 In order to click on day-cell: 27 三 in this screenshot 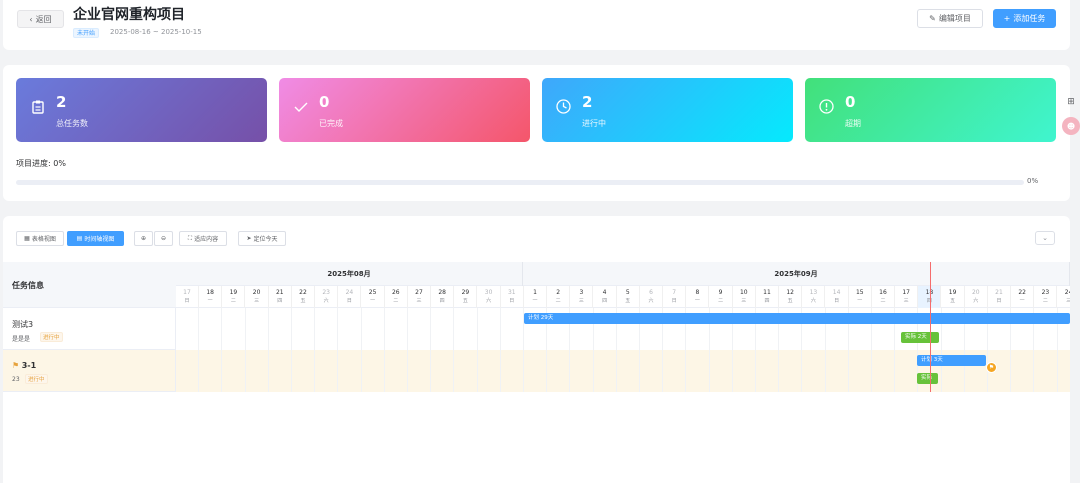, I will do `click(419, 297)`.